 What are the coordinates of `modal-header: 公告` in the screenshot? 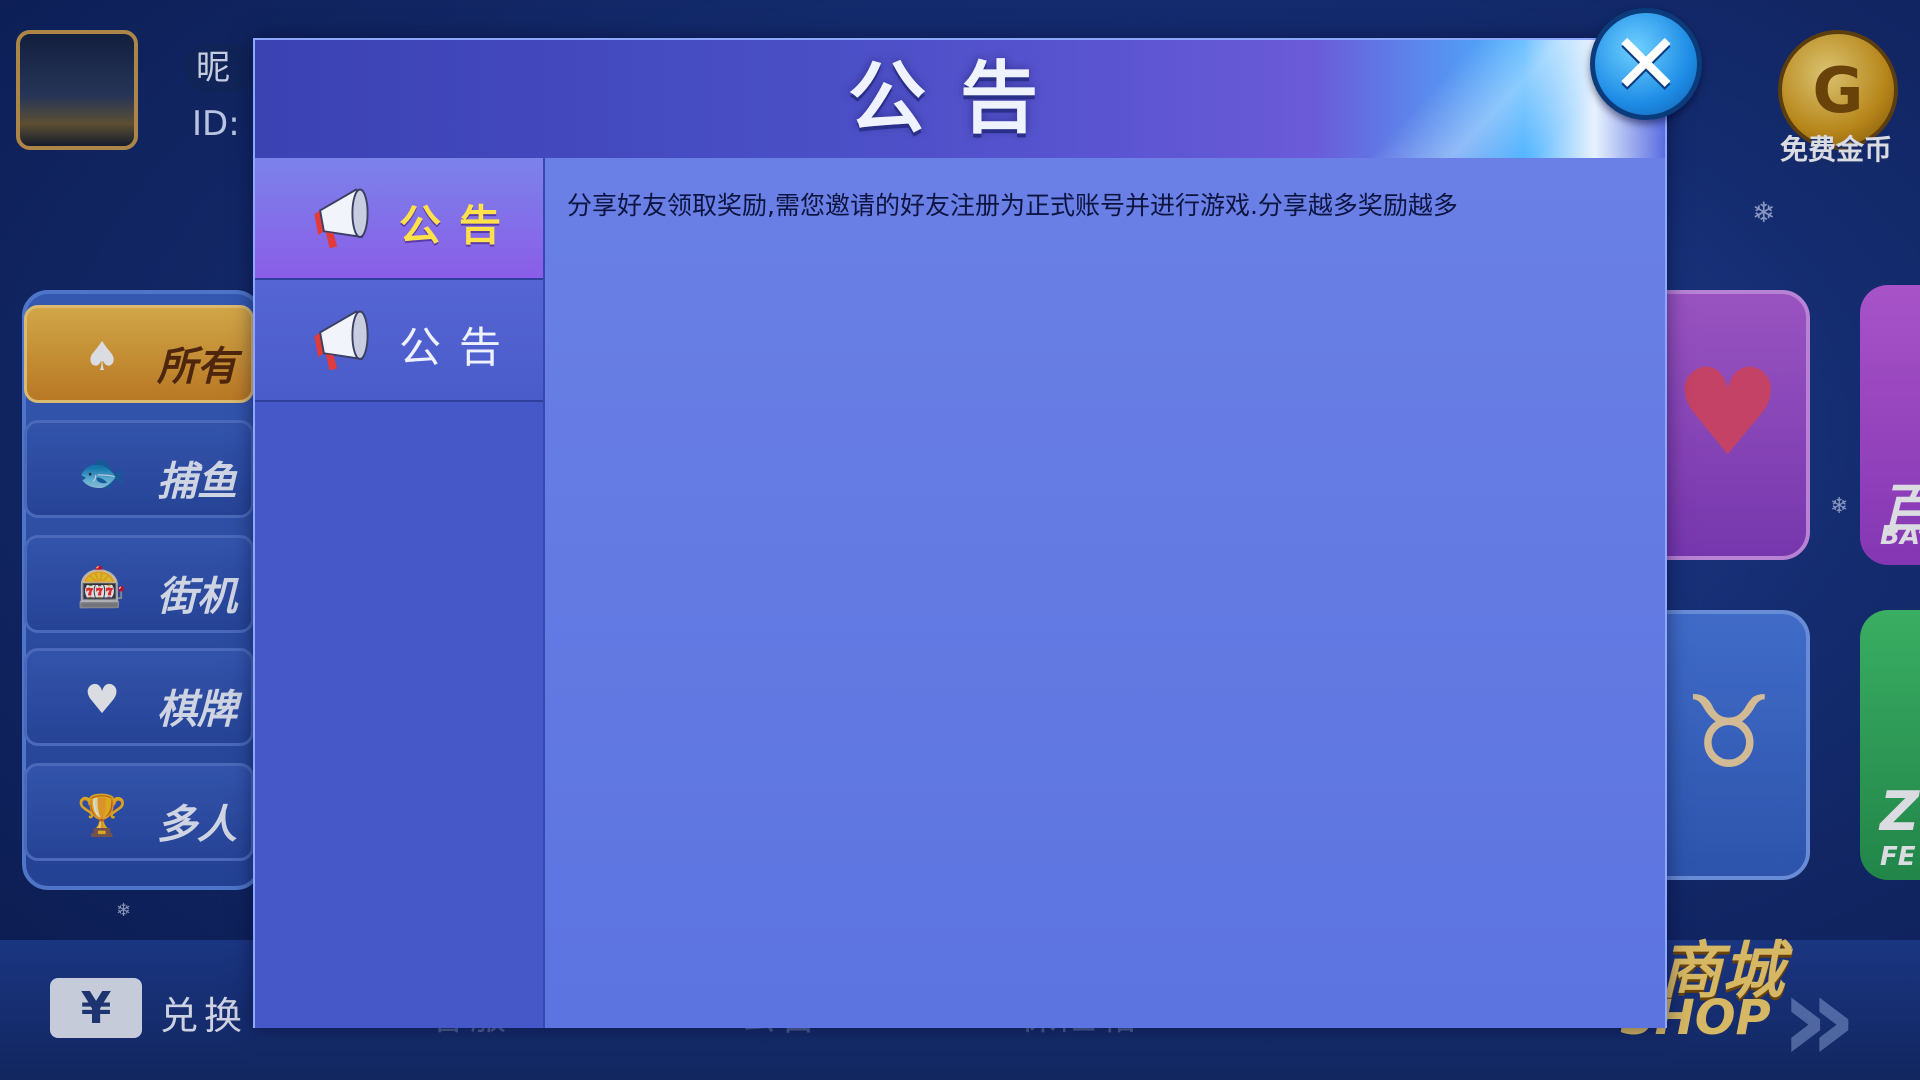 It's located at (960, 99).